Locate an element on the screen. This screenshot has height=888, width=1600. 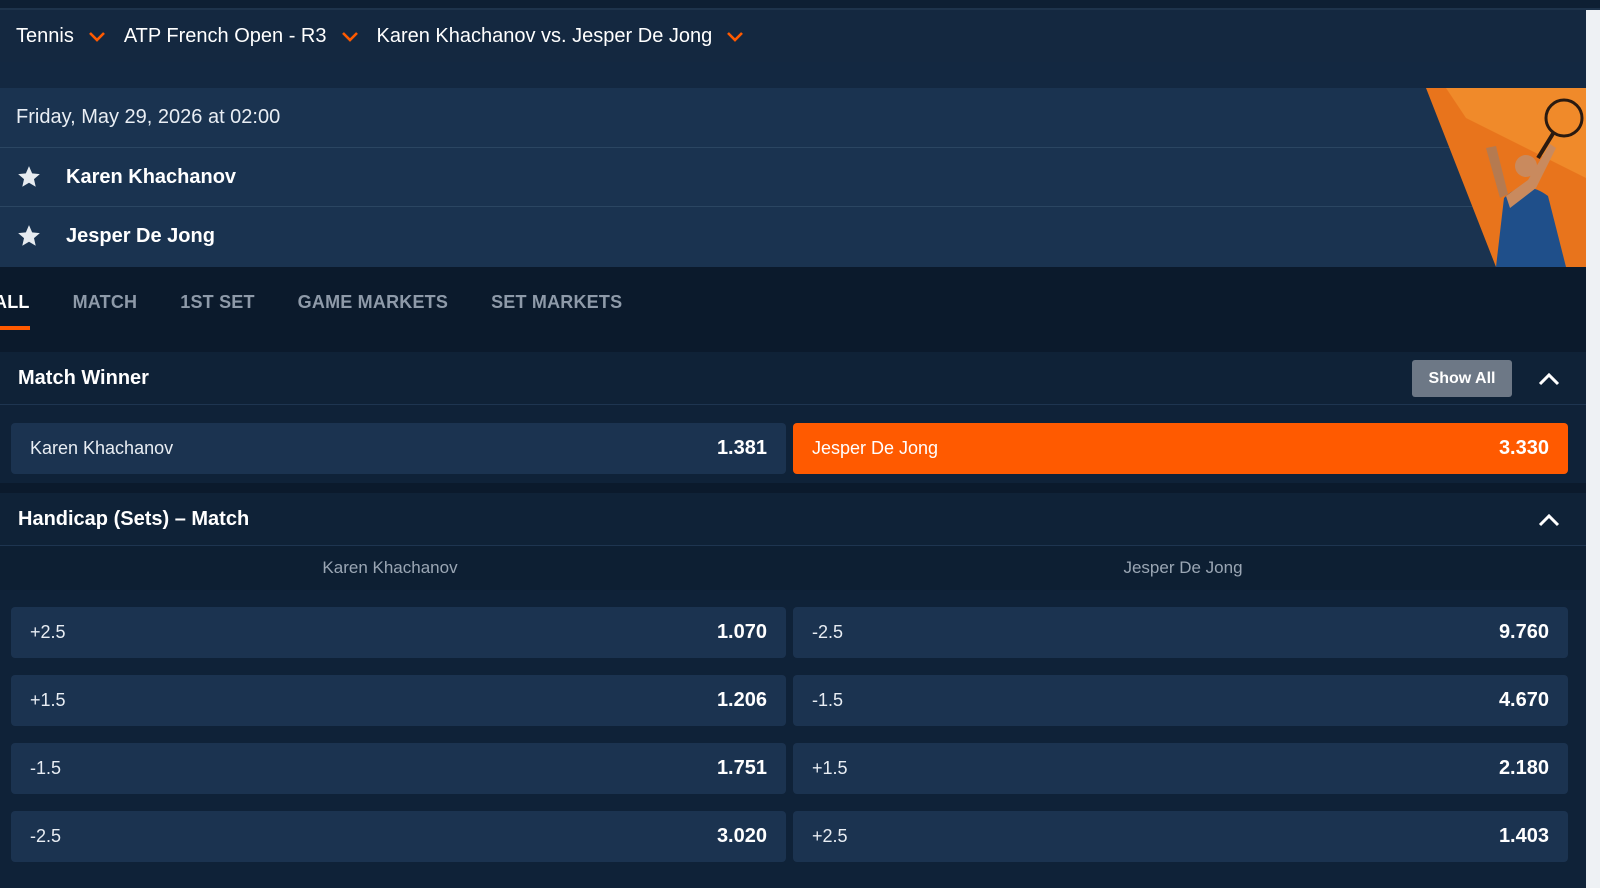
odds-button: -2.5 9.760 is located at coordinates (1180, 632).